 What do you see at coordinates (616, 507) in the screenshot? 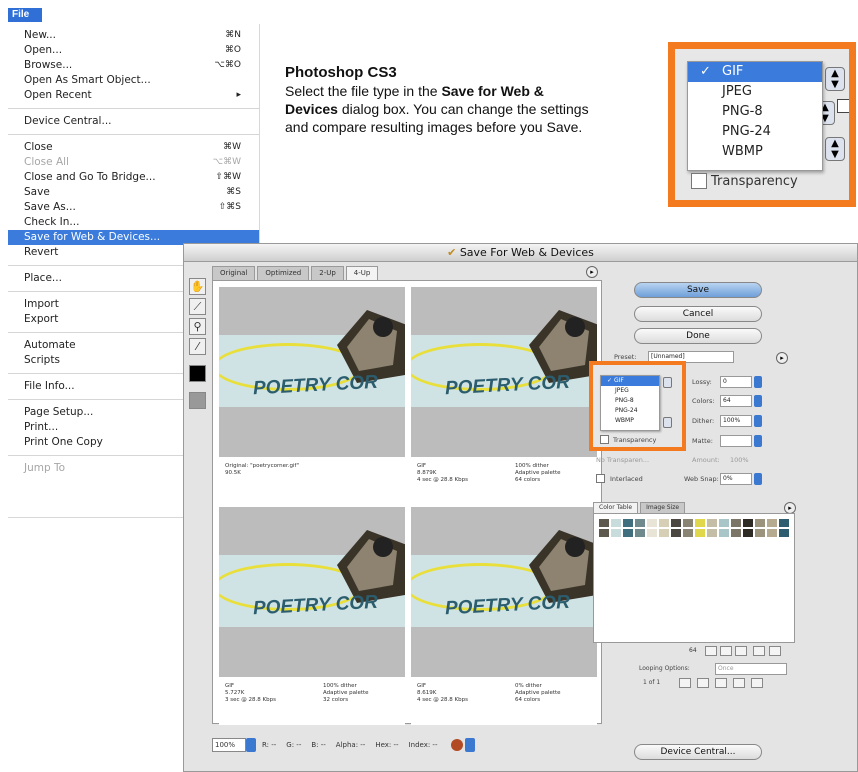
I see `tab-color-table: Color Table` at bounding box center [616, 507].